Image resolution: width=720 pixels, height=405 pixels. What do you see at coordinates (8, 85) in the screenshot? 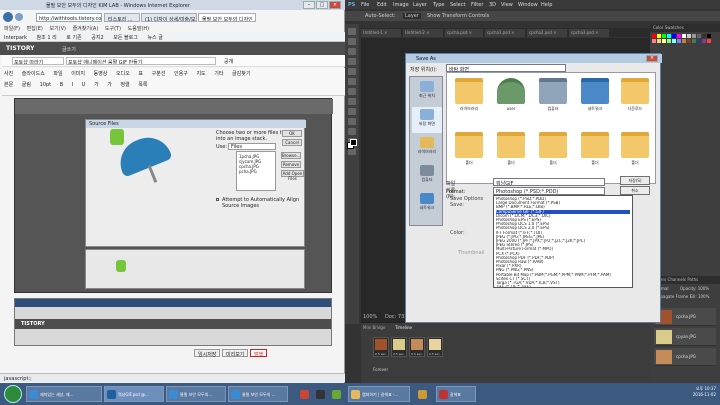
I see `tool-paragraph: 본문` at bounding box center [8, 85].